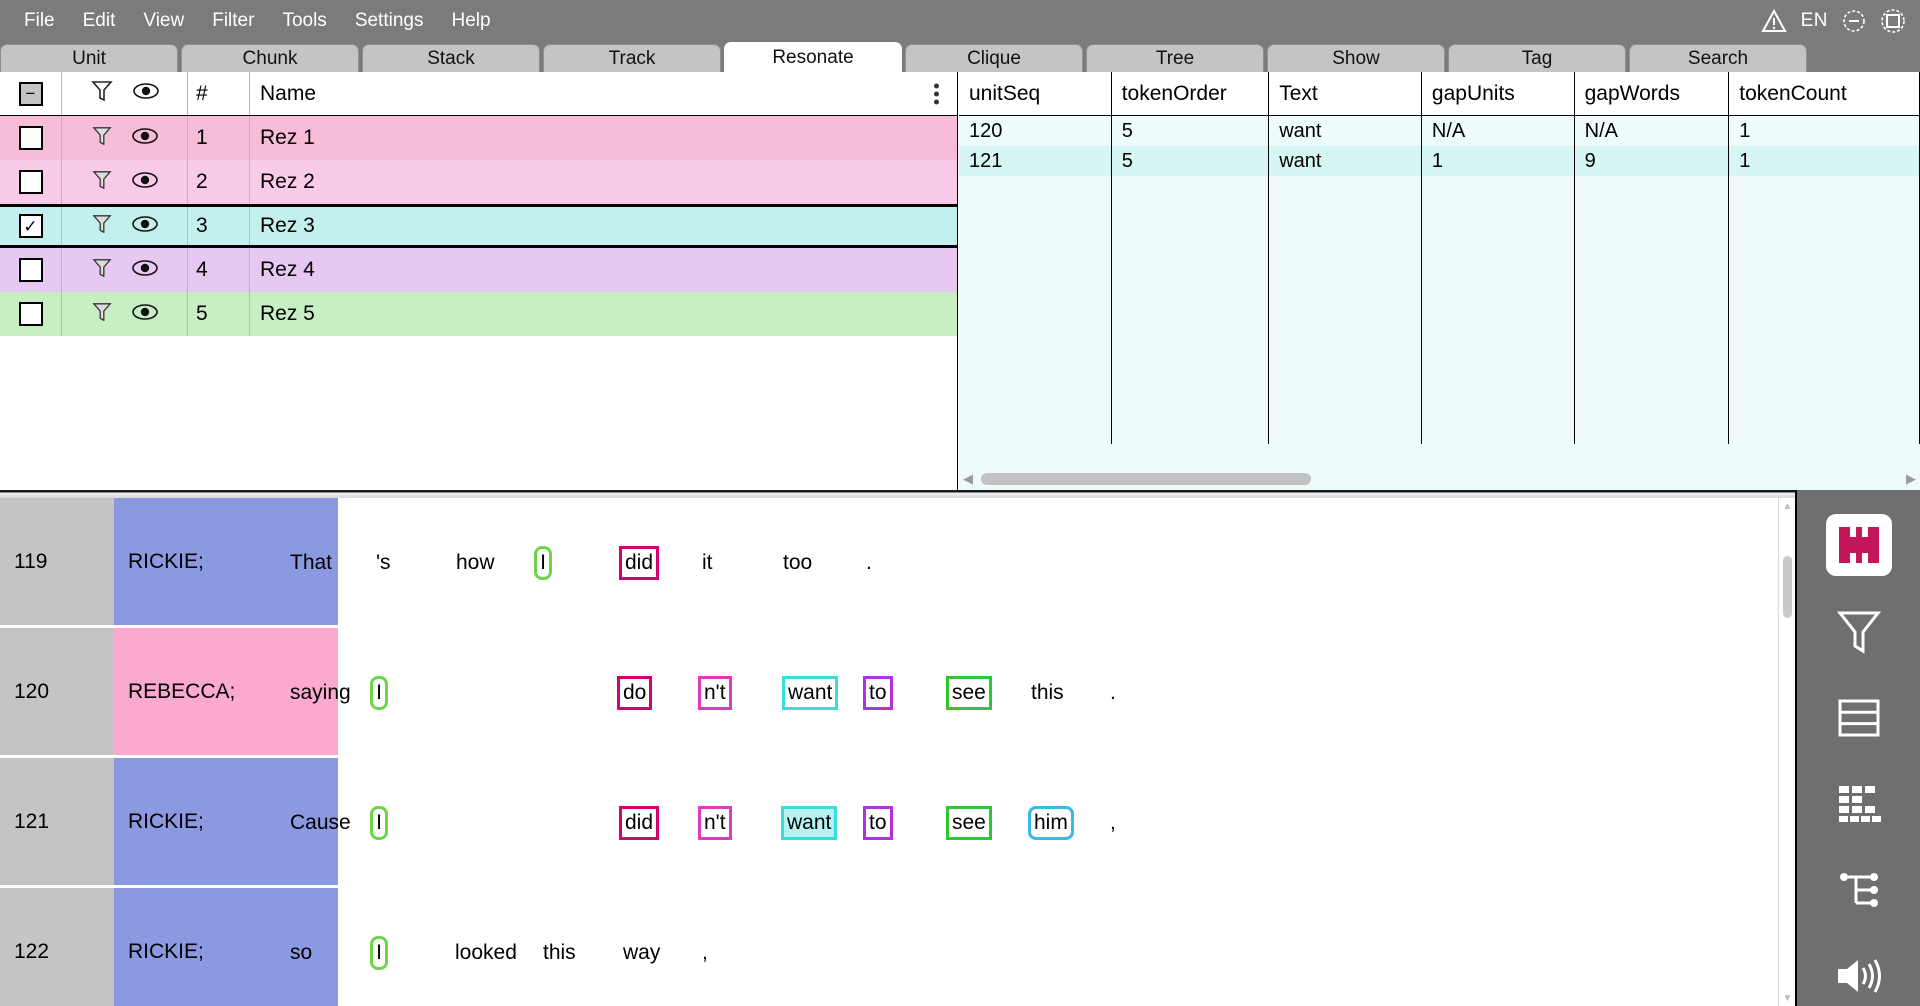 The image size is (1920, 1006). I want to click on transcript-vertical-scrollbar: ▲ ▼, so click(1786, 752).